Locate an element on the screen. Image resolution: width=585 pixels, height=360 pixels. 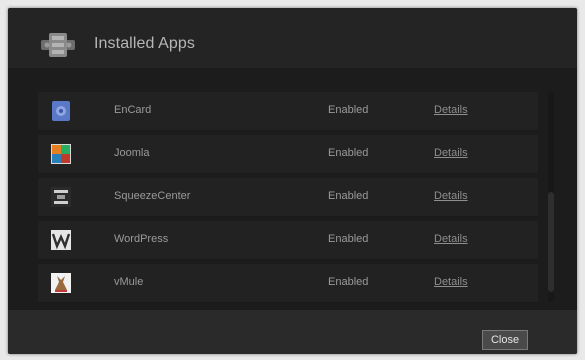
dialog-title: Installed Apps is located at coordinates (145, 43).